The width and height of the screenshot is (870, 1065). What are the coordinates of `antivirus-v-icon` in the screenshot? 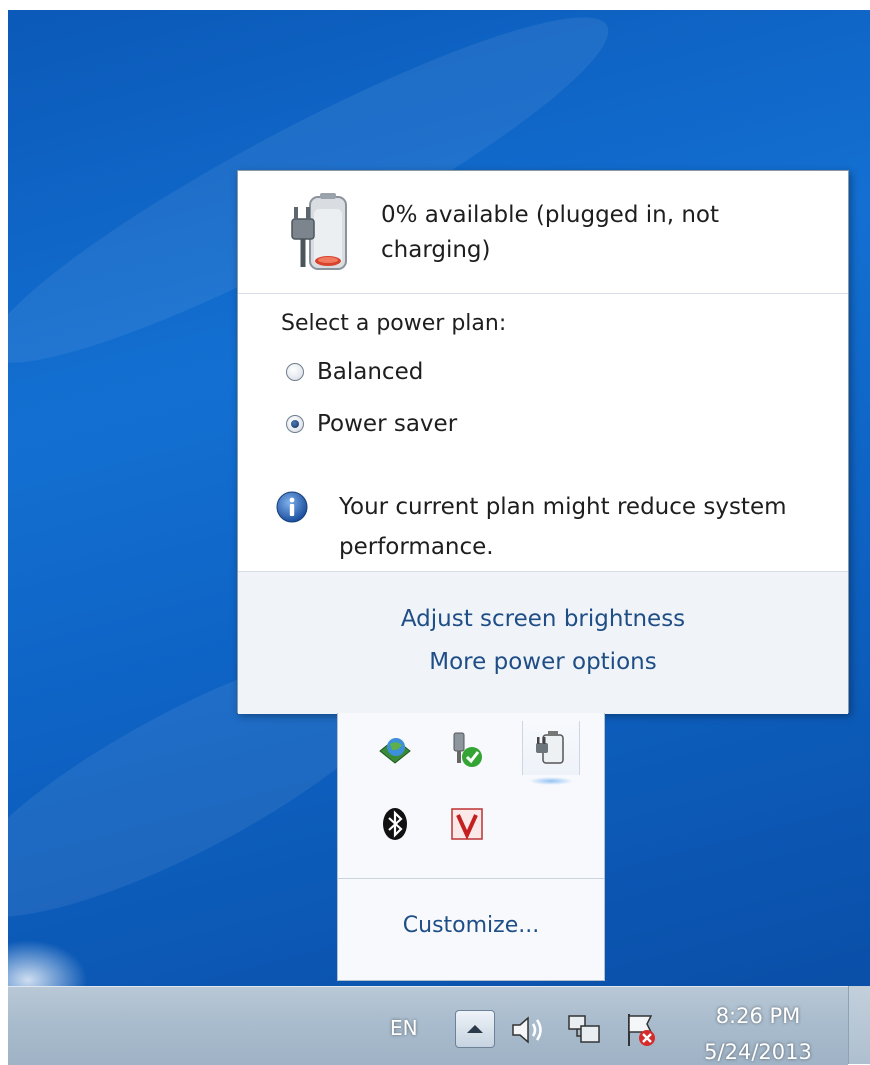 It's located at (467, 824).